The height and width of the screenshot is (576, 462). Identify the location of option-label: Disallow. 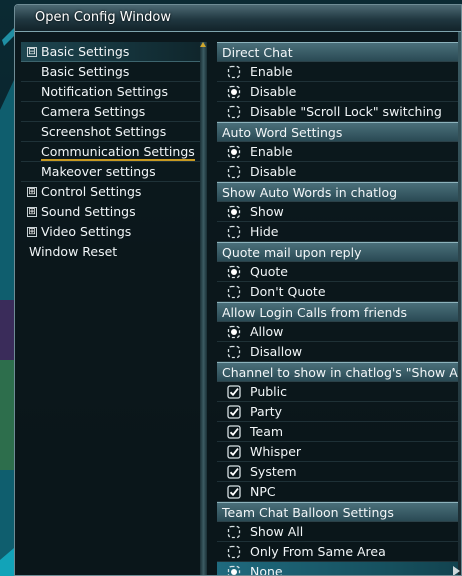
(276, 351).